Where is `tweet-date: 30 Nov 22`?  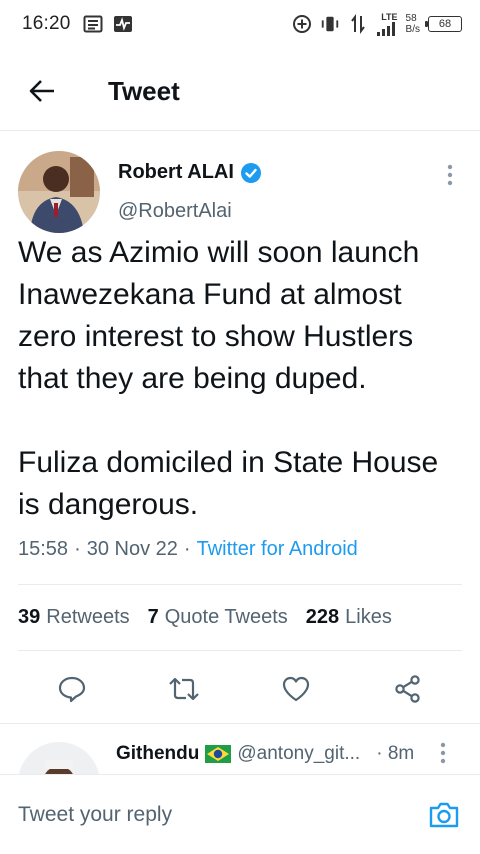
tweet-date: 30 Nov 22 is located at coordinates (132, 549).